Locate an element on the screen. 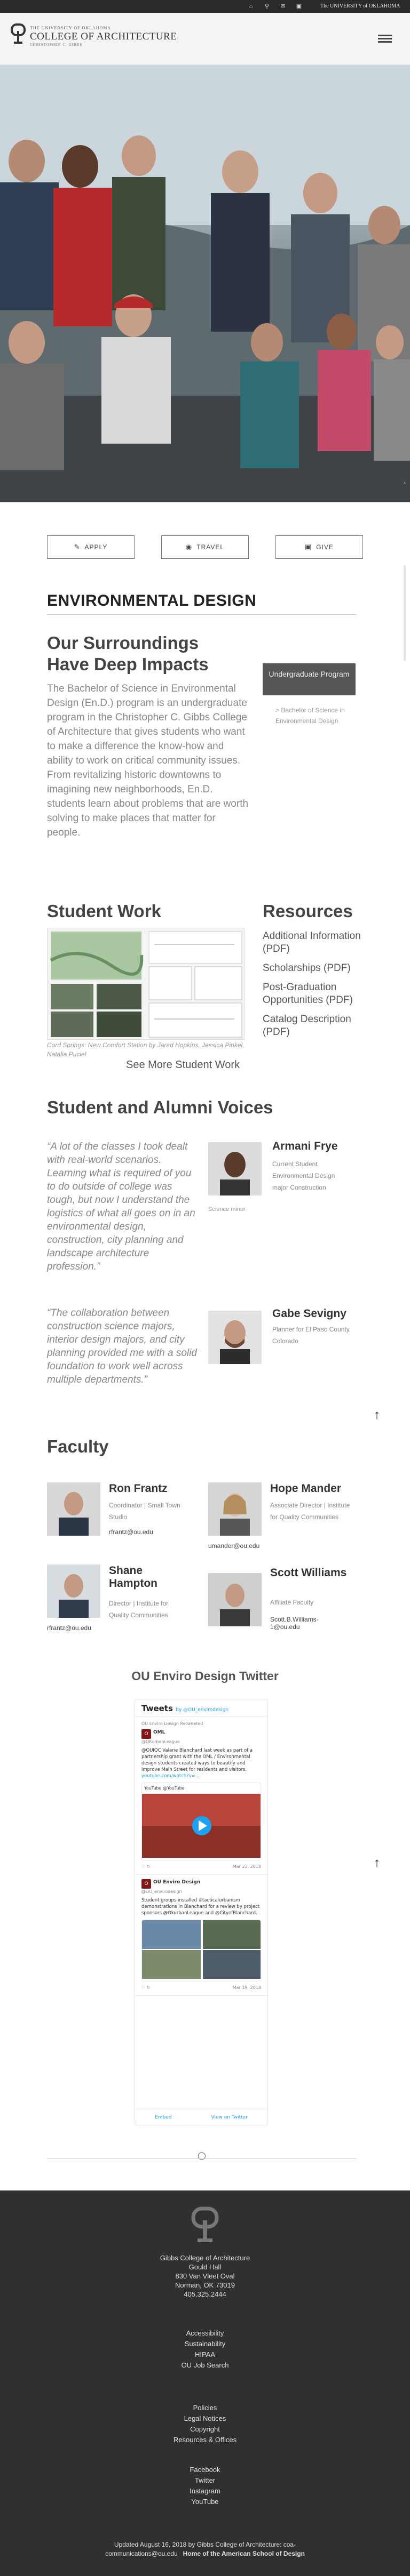 The width and height of the screenshot is (410, 2576). search-icon: ⚲ is located at coordinates (267, 7).